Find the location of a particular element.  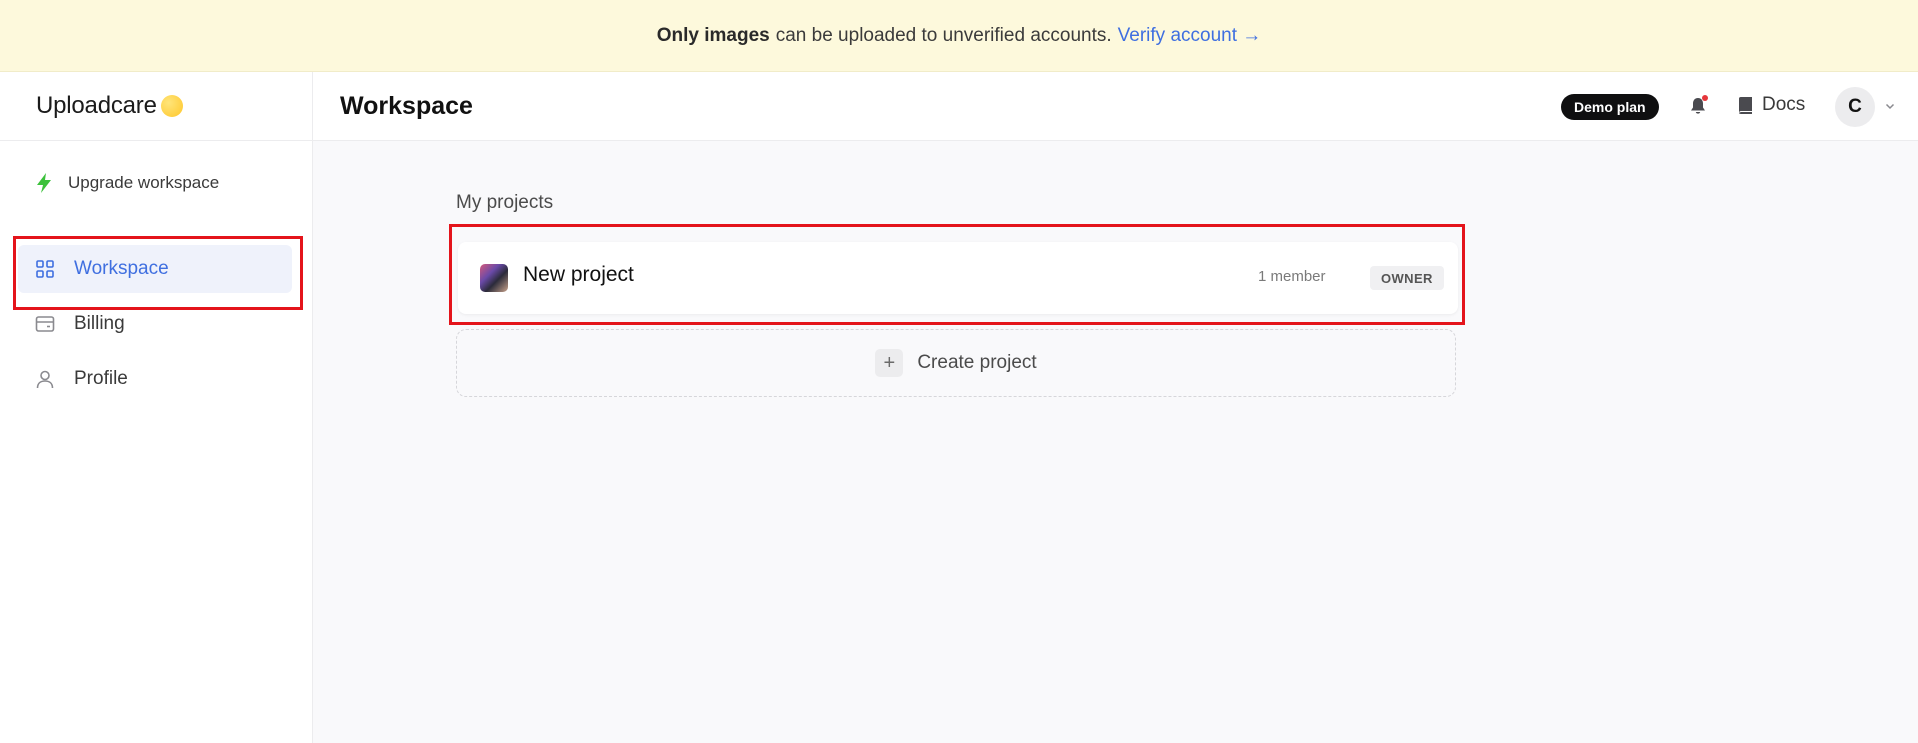

project-role-badge: OWNER is located at coordinates (1407, 278).